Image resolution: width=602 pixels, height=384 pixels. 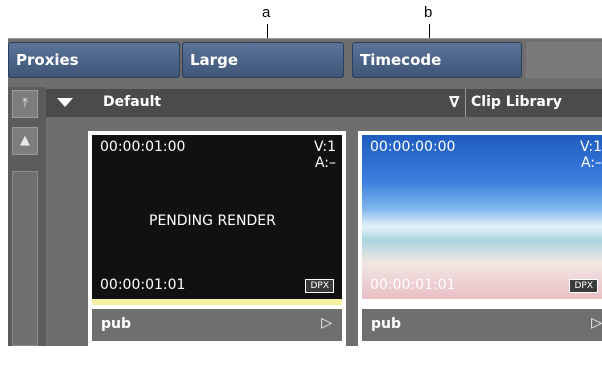 What do you see at coordinates (324, 103) in the screenshot?
I see `filter-bar: Default ∇ Clip Library` at bounding box center [324, 103].